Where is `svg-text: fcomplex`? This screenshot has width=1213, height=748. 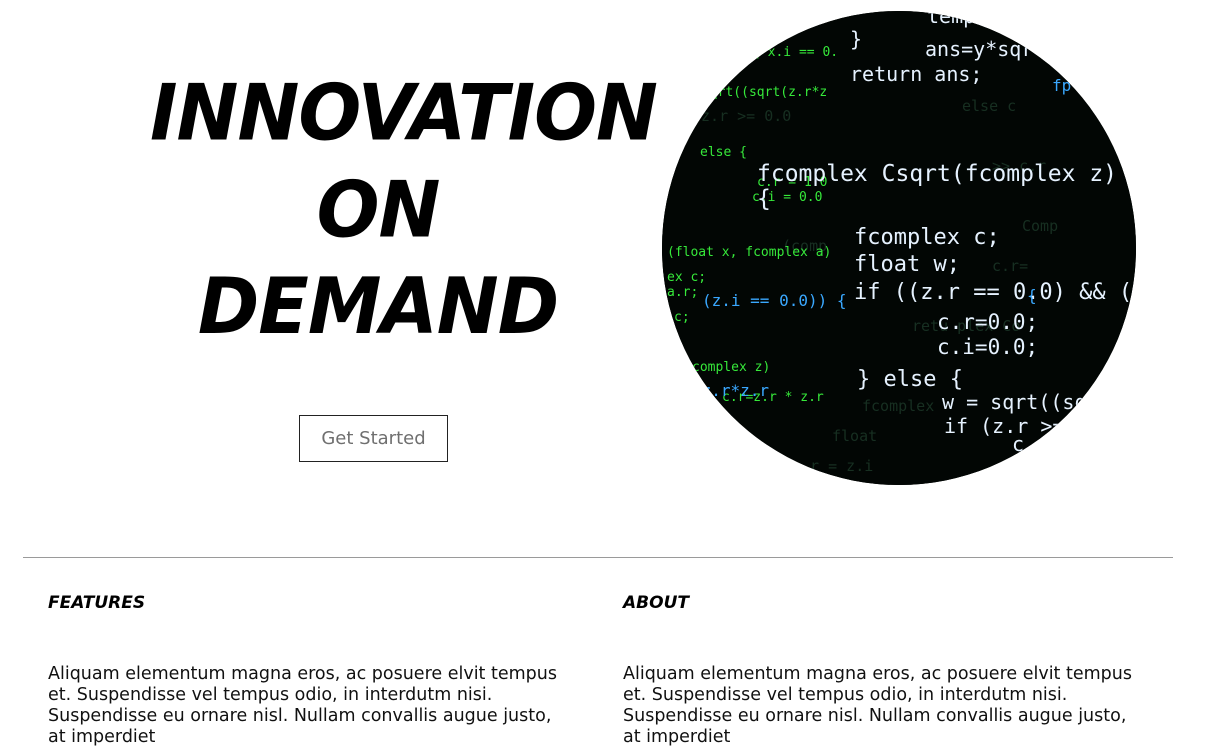
svg-text: fcomplex is located at coordinates (898, 406).